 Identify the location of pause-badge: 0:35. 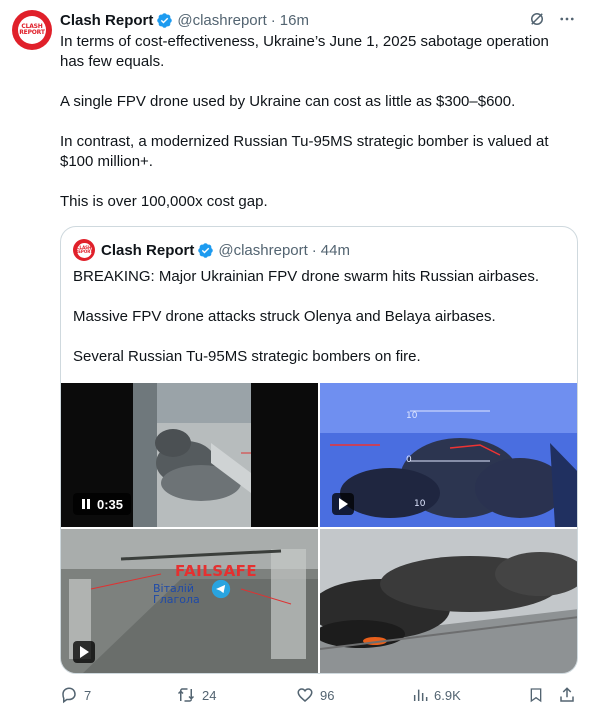
(102, 504).